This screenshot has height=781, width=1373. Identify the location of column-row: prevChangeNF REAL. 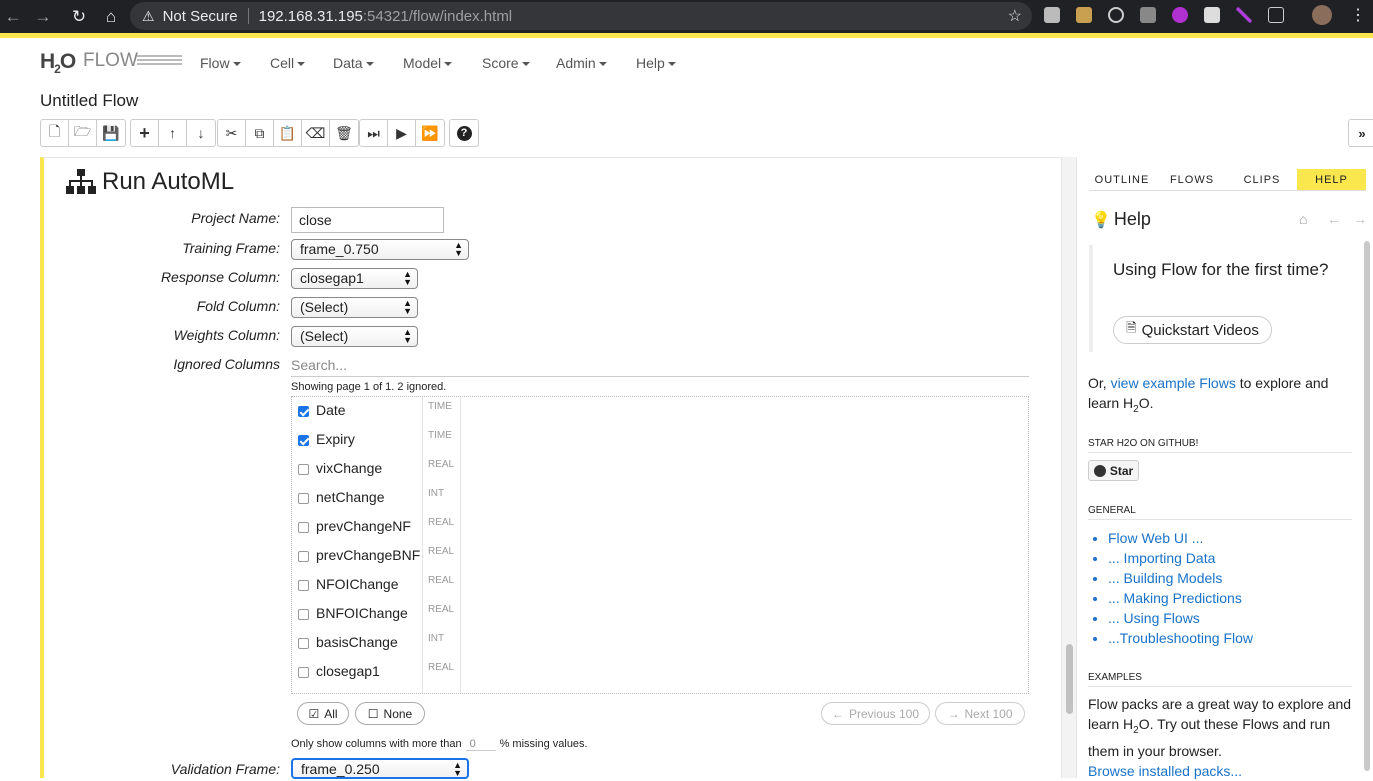
(660, 527).